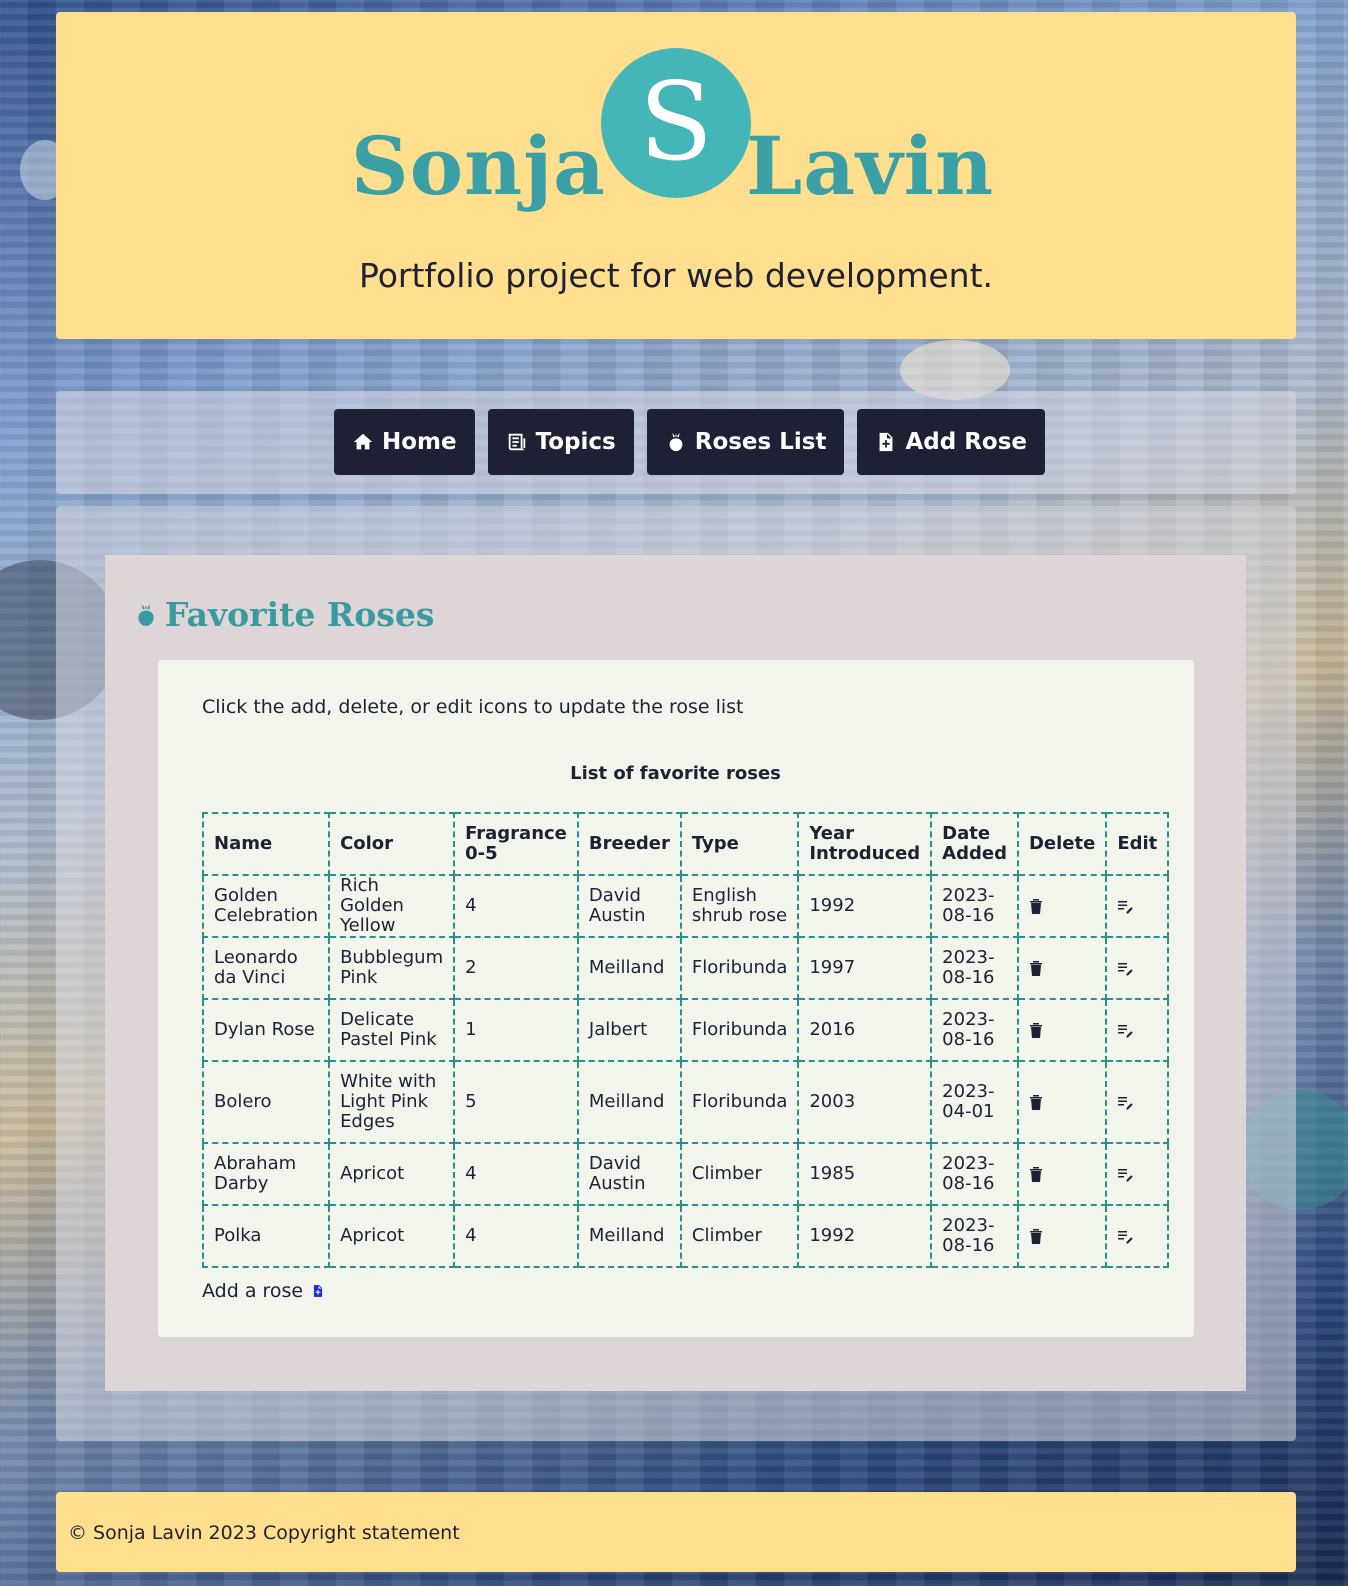  What do you see at coordinates (392, 844) in the screenshot?
I see `column-header: Color` at bounding box center [392, 844].